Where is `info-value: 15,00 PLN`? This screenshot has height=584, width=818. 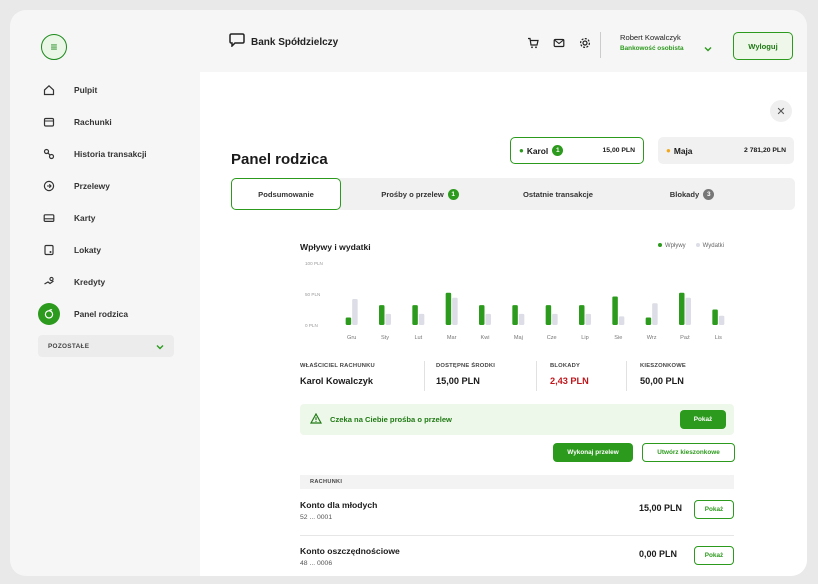 info-value: 15,00 PLN is located at coordinates (458, 381).